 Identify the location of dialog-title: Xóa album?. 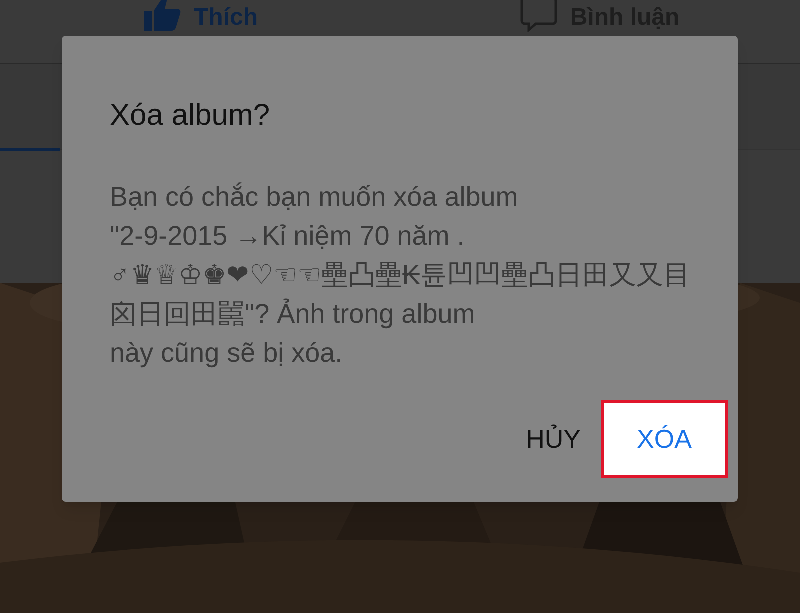
(191, 116).